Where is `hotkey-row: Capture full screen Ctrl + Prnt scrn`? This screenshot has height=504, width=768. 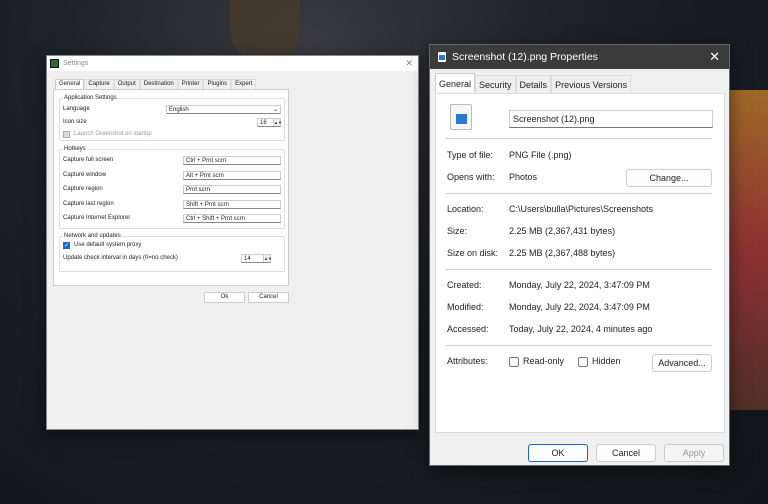
hotkey-row: Capture full screen Ctrl + Prnt scrn is located at coordinates (172, 160).